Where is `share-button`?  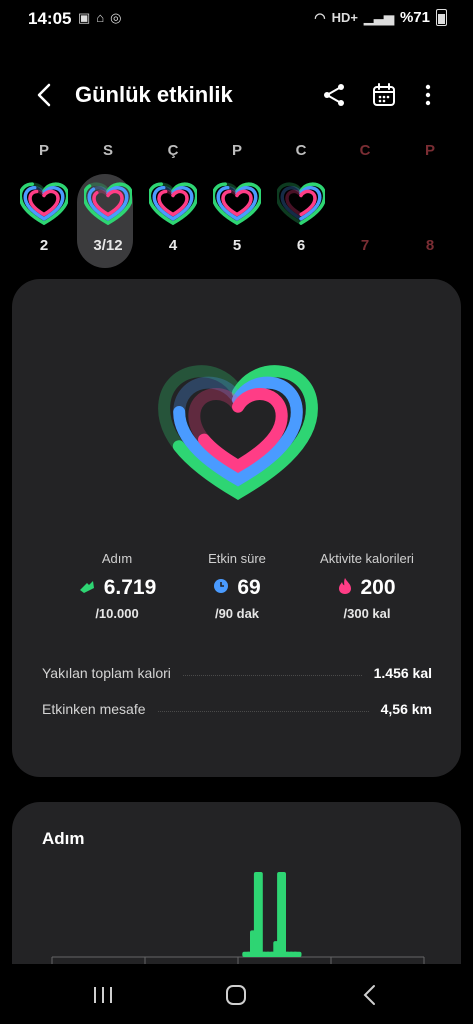 share-button is located at coordinates (334, 95).